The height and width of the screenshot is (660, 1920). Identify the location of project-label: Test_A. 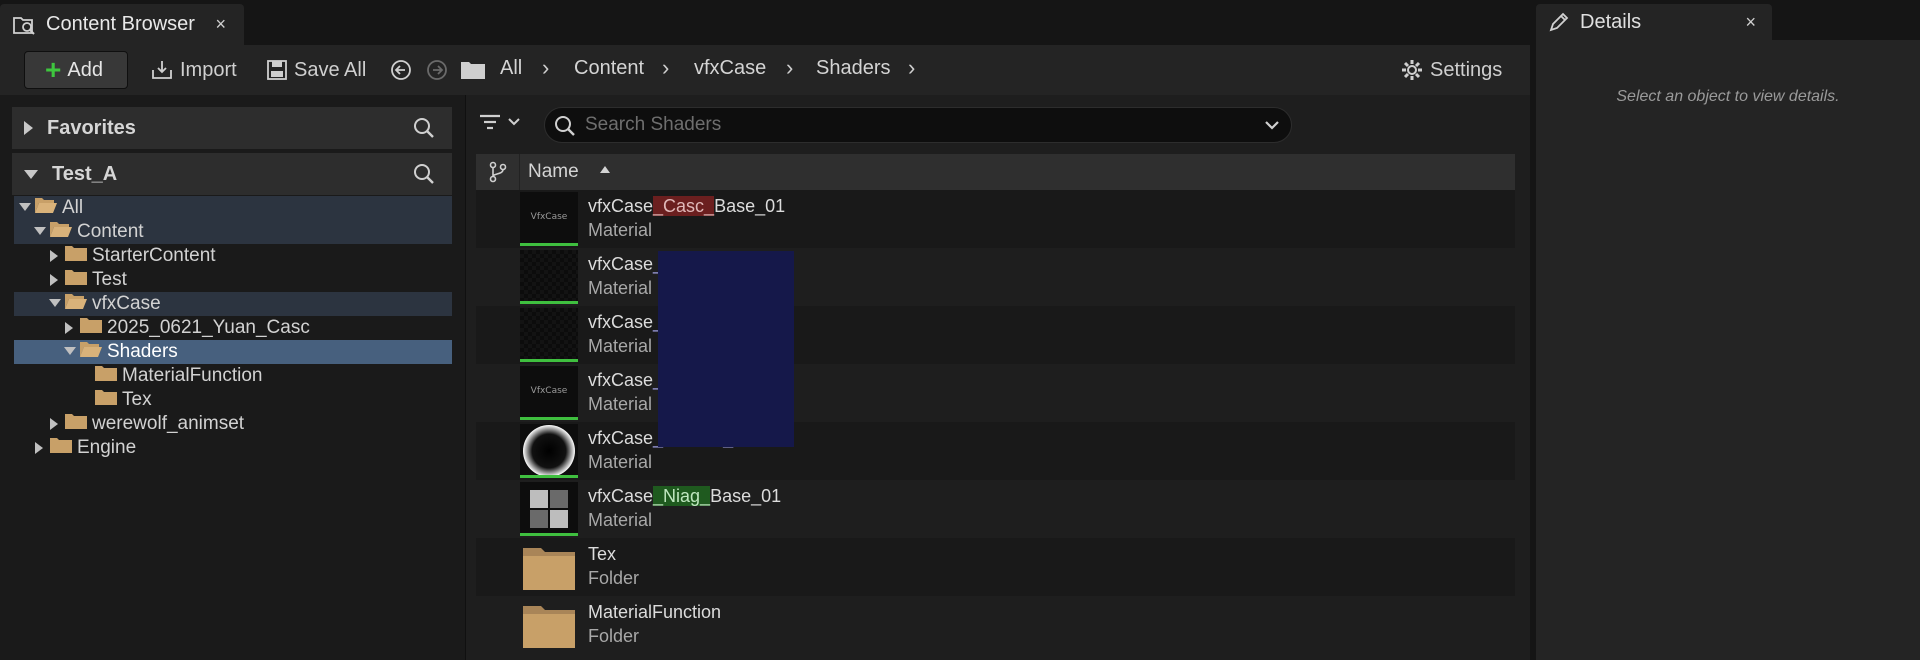
(85, 173).